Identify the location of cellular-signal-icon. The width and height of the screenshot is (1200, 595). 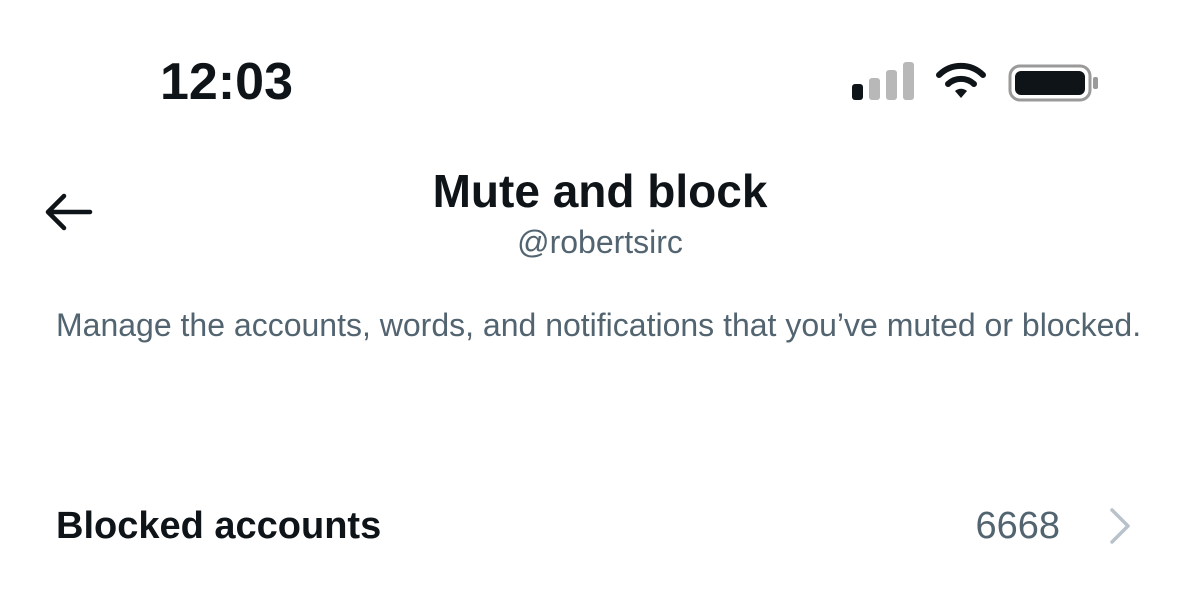
(883, 81).